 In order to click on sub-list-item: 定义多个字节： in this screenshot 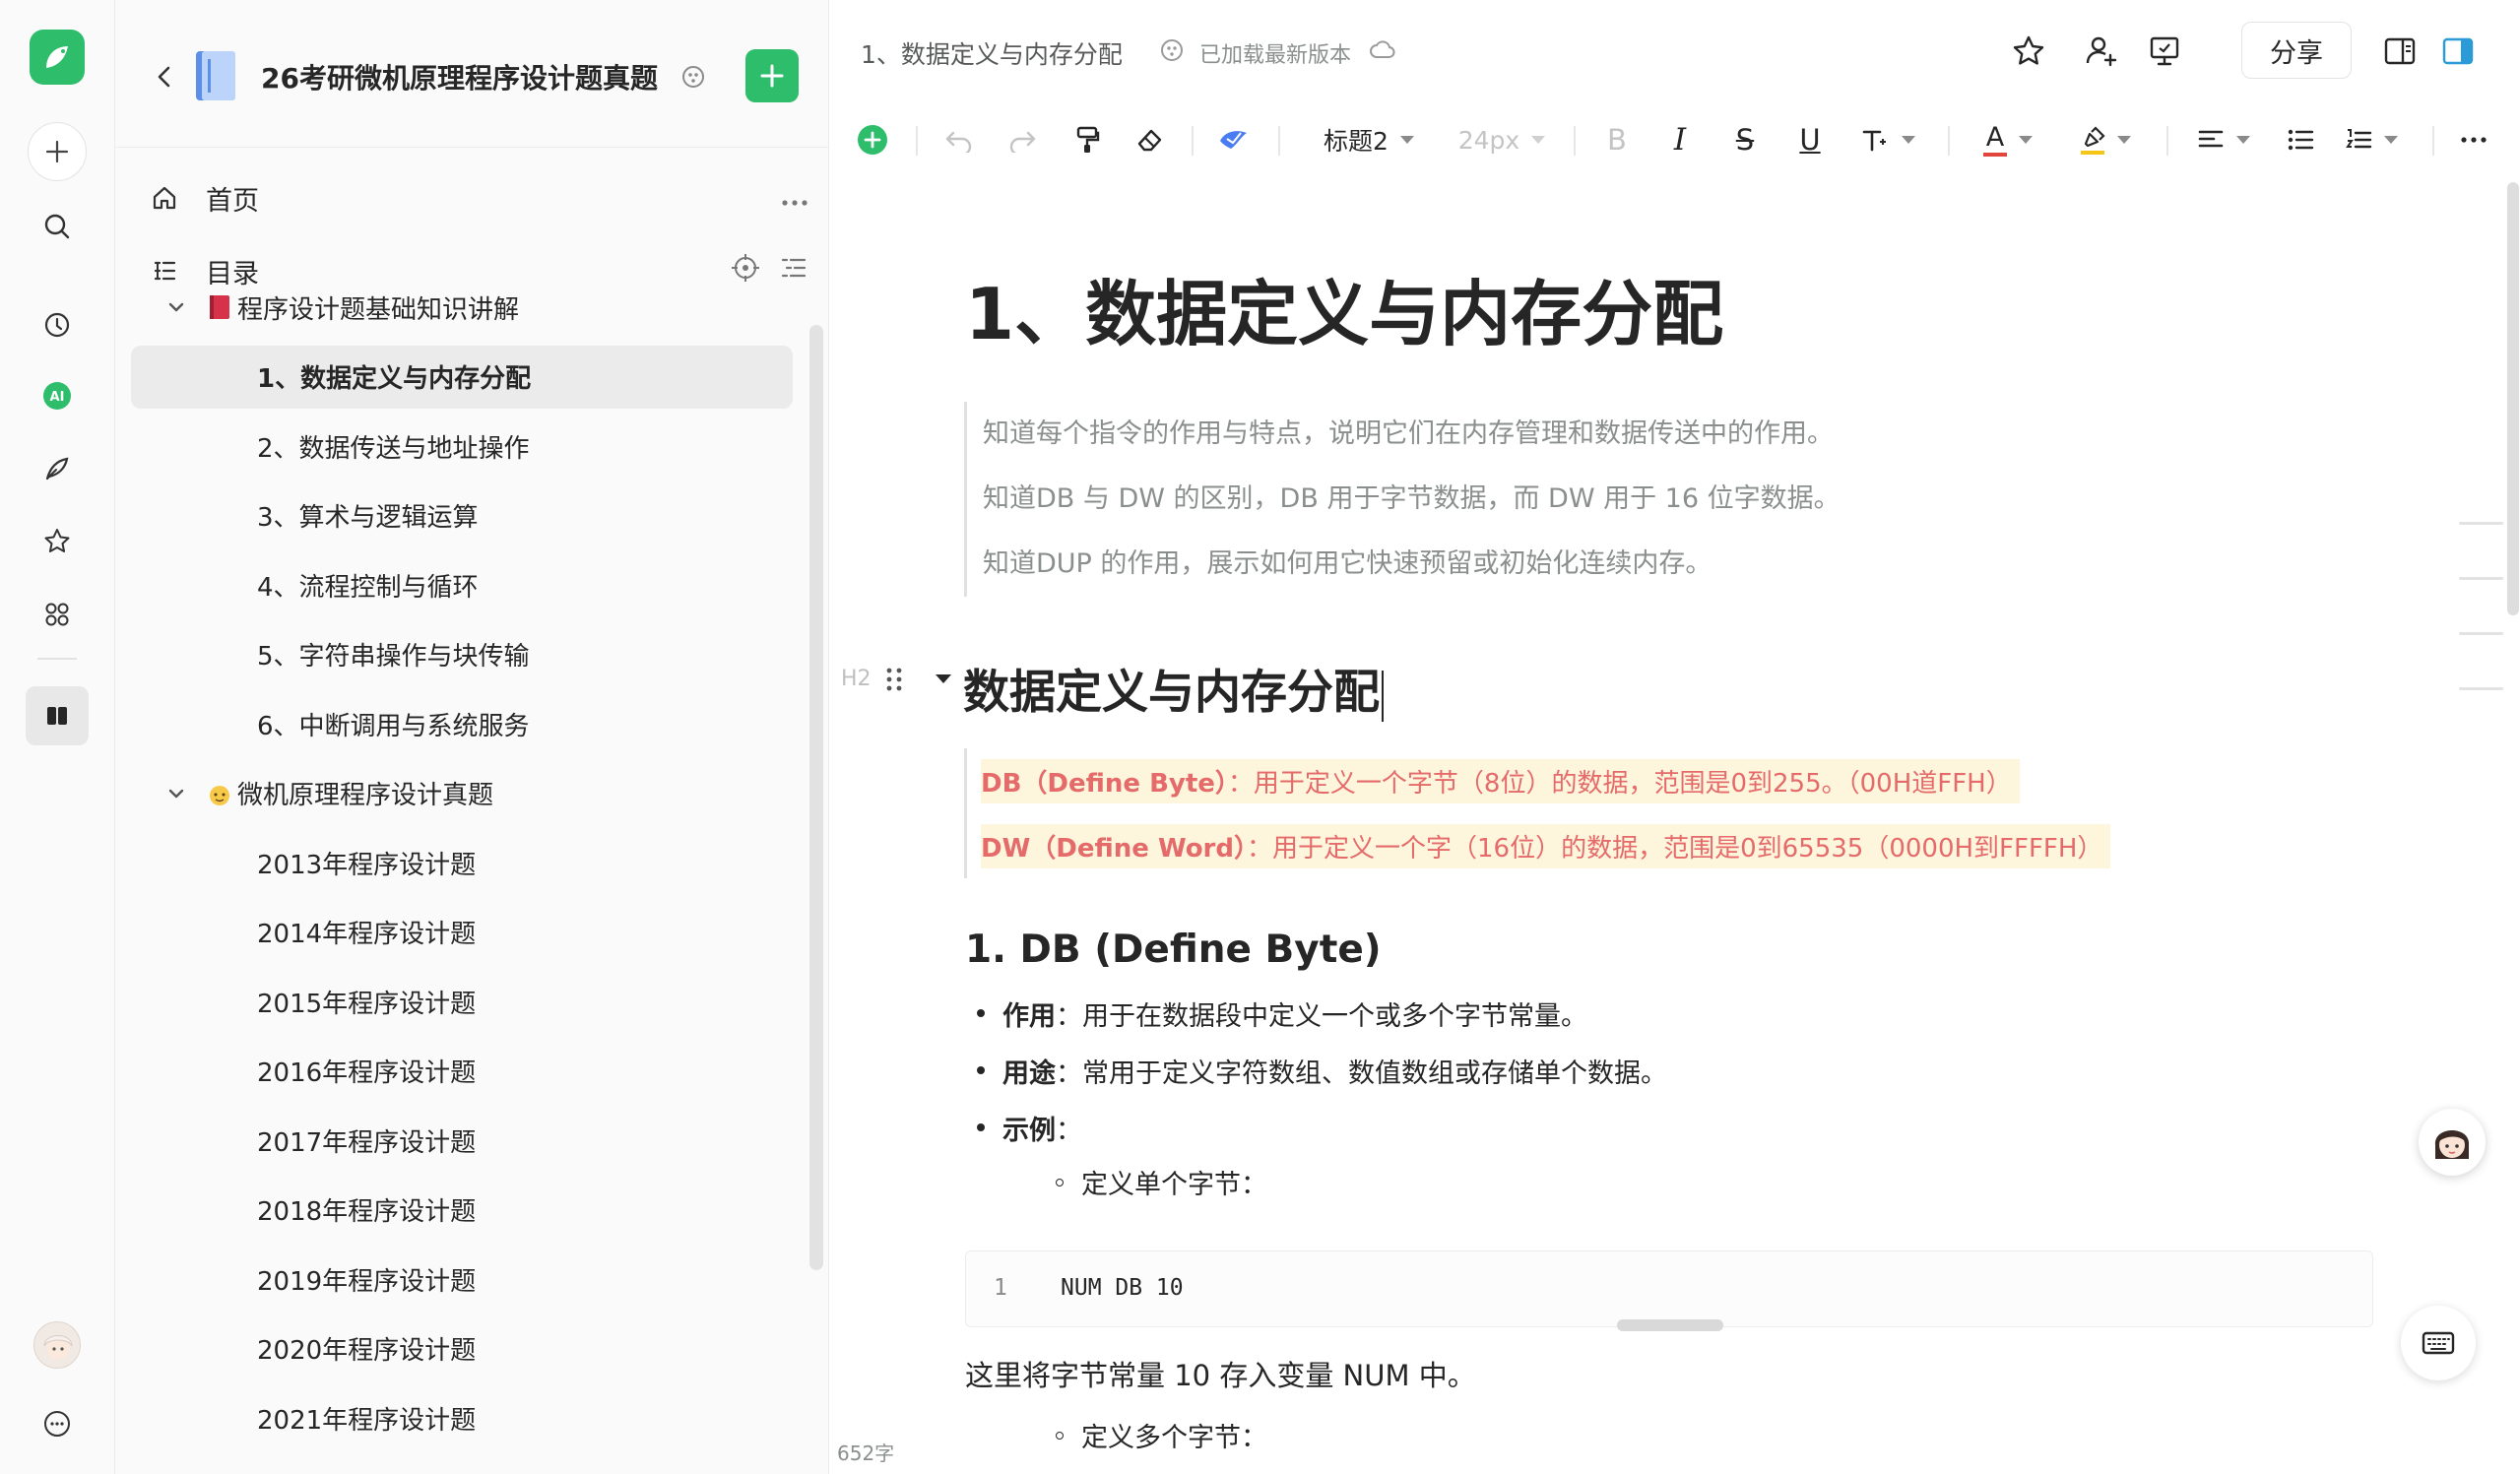, I will do `click(1161, 1435)`.